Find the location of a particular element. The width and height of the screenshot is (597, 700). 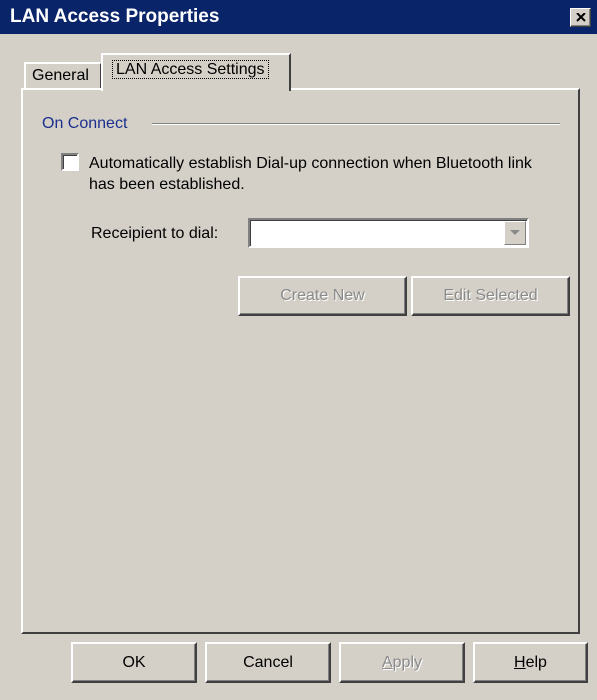

ok-button: OK is located at coordinates (134, 662).